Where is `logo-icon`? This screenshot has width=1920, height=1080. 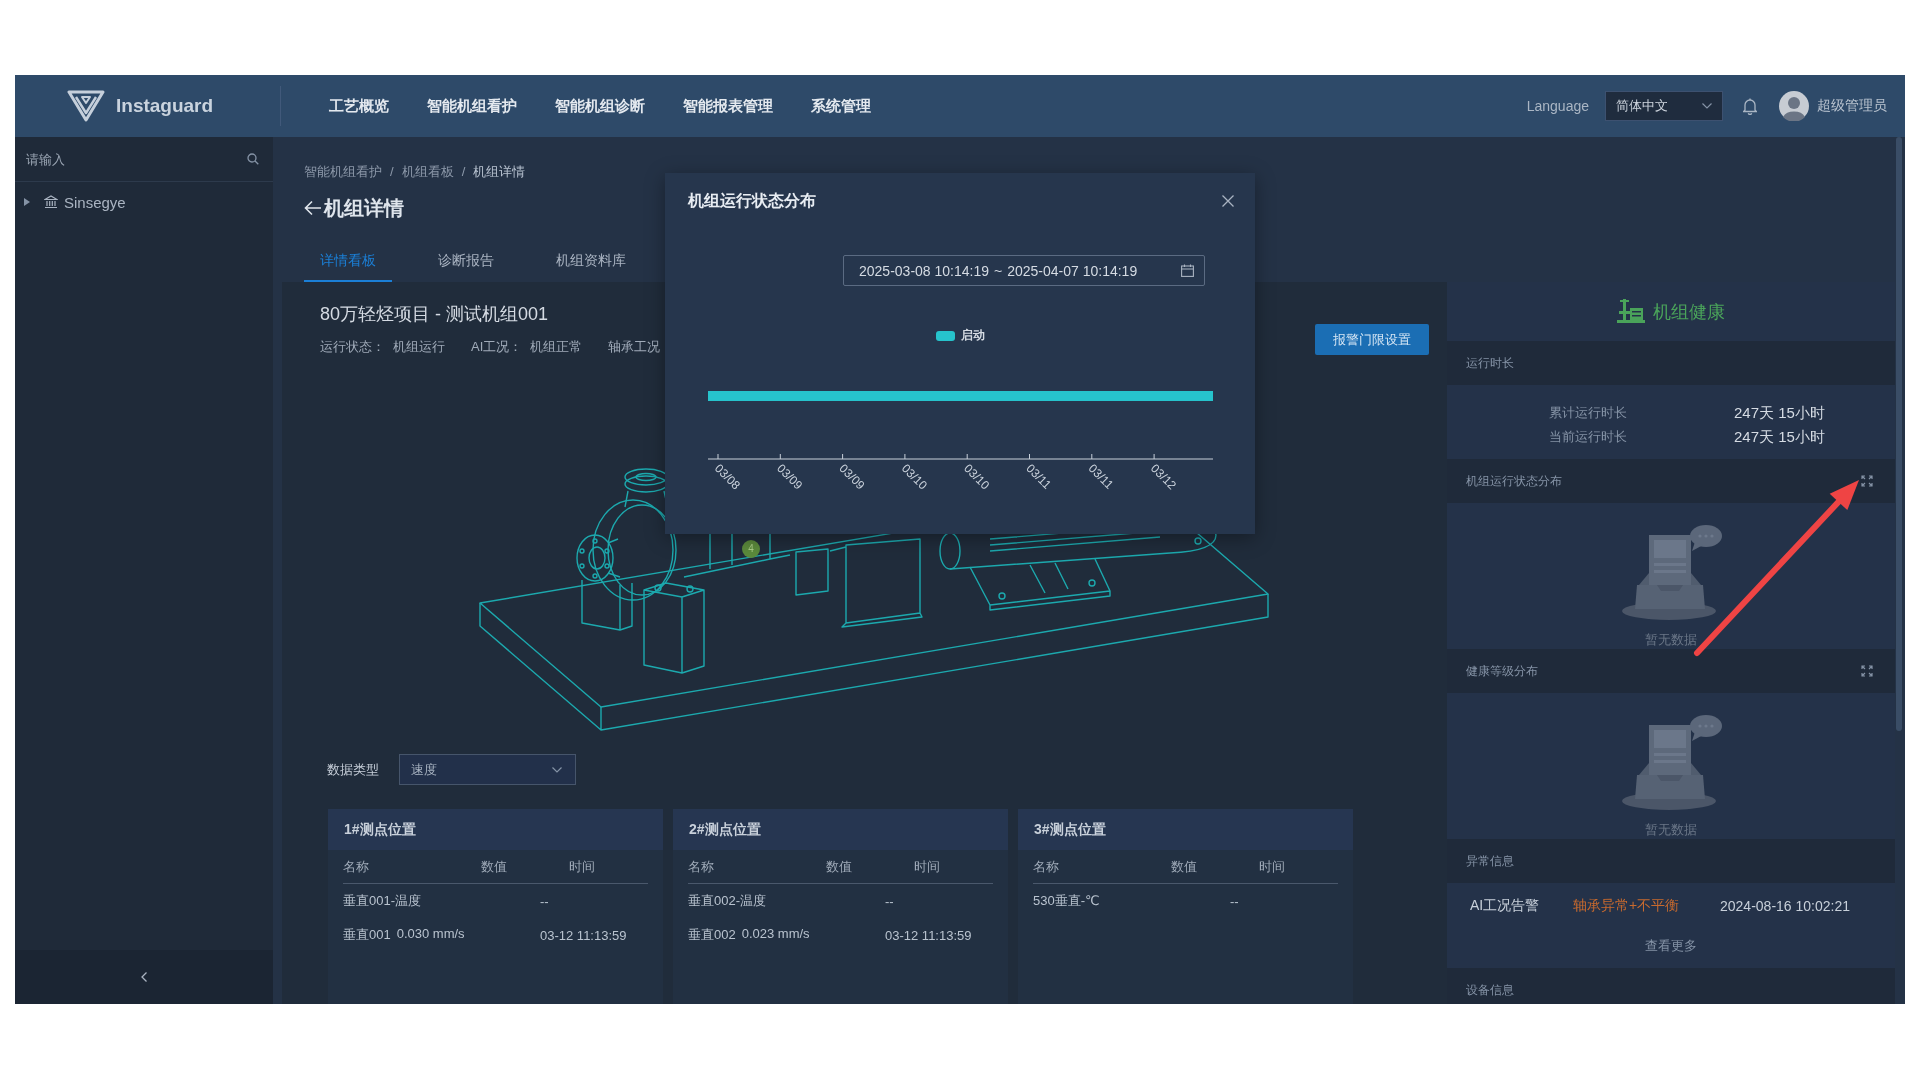
logo-icon is located at coordinates (86, 106).